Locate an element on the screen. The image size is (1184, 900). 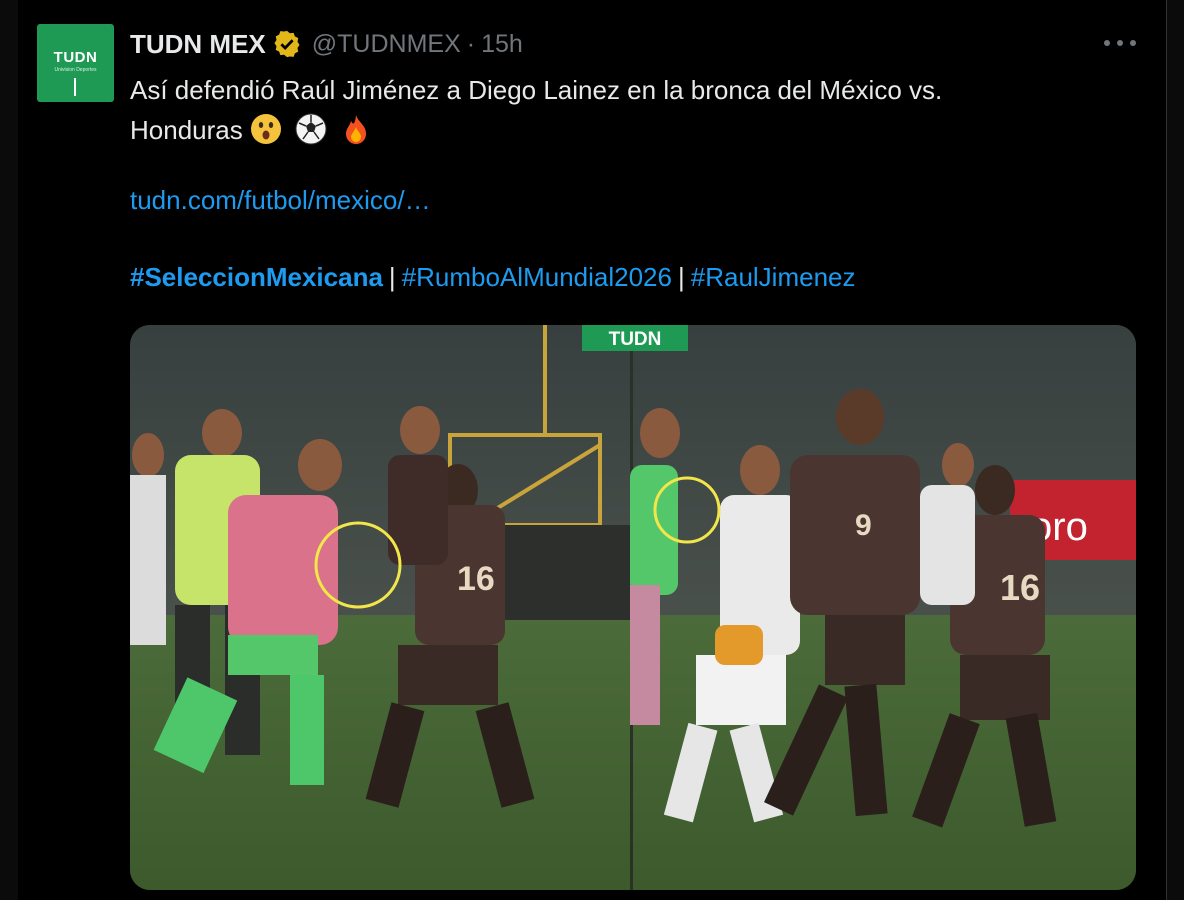
hashtag-raul-jimenez: #RaulJimenez is located at coordinates (773, 277).